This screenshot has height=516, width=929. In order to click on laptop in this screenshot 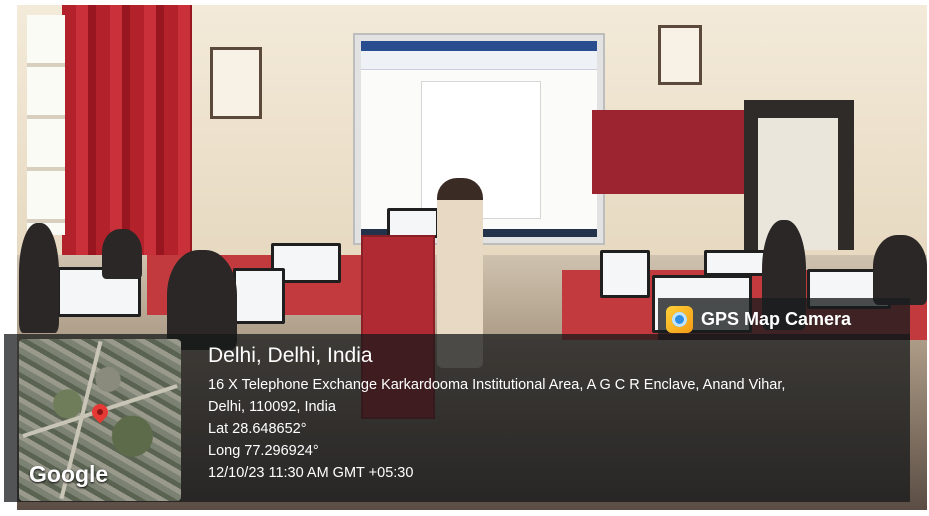, I will do `click(413, 223)`.